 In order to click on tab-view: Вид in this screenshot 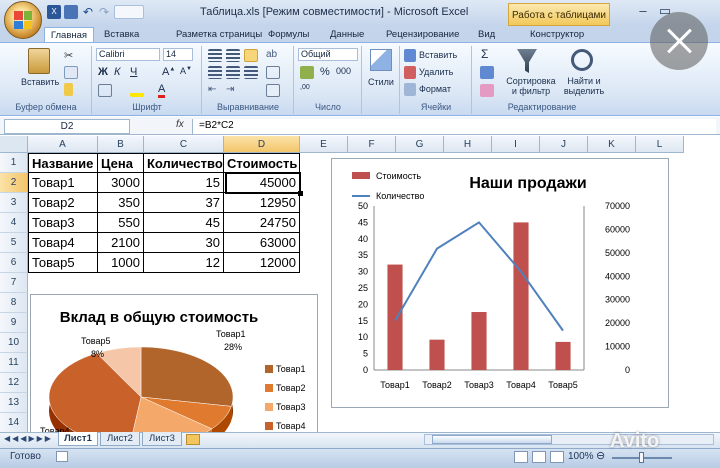, I will do `click(486, 34)`.